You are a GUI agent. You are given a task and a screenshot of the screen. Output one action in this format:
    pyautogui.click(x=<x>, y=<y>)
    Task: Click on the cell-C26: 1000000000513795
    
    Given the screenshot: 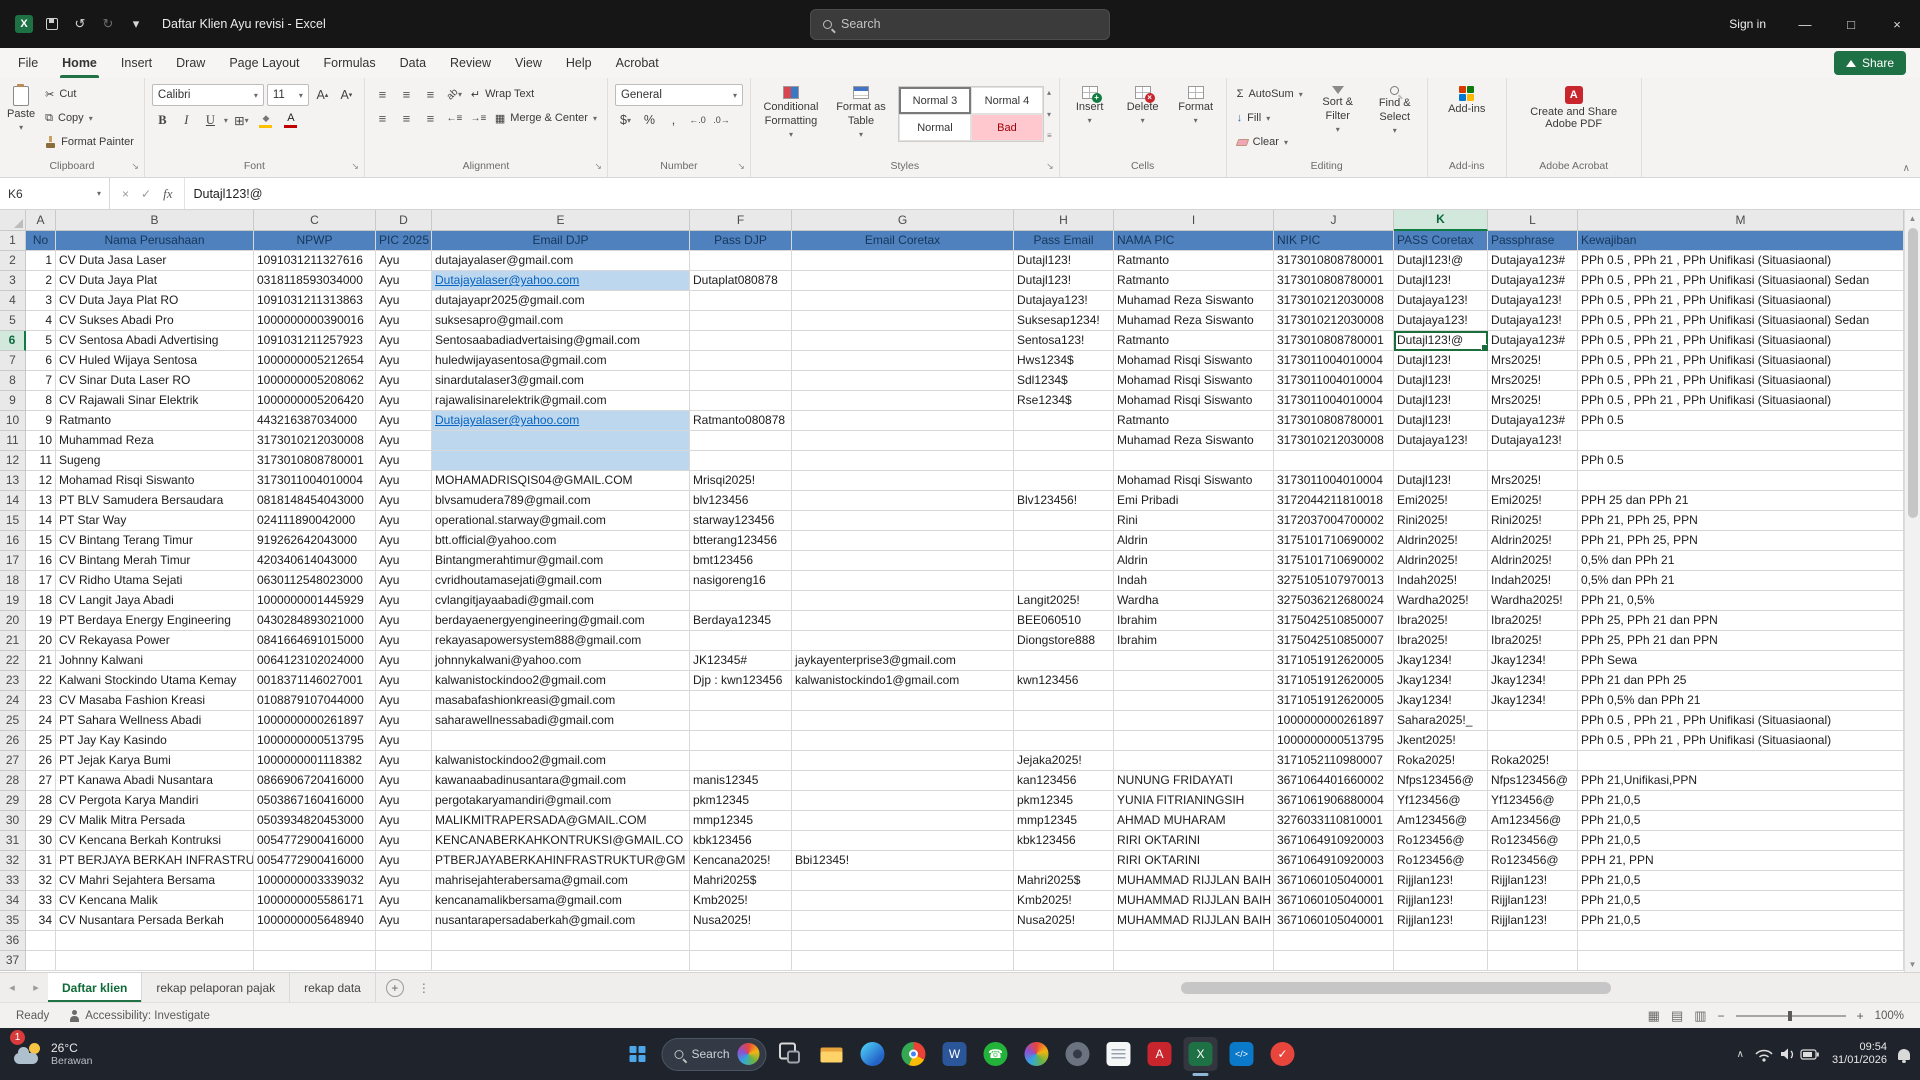 What is the action you would take?
    pyautogui.click(x=315, y=741)
    